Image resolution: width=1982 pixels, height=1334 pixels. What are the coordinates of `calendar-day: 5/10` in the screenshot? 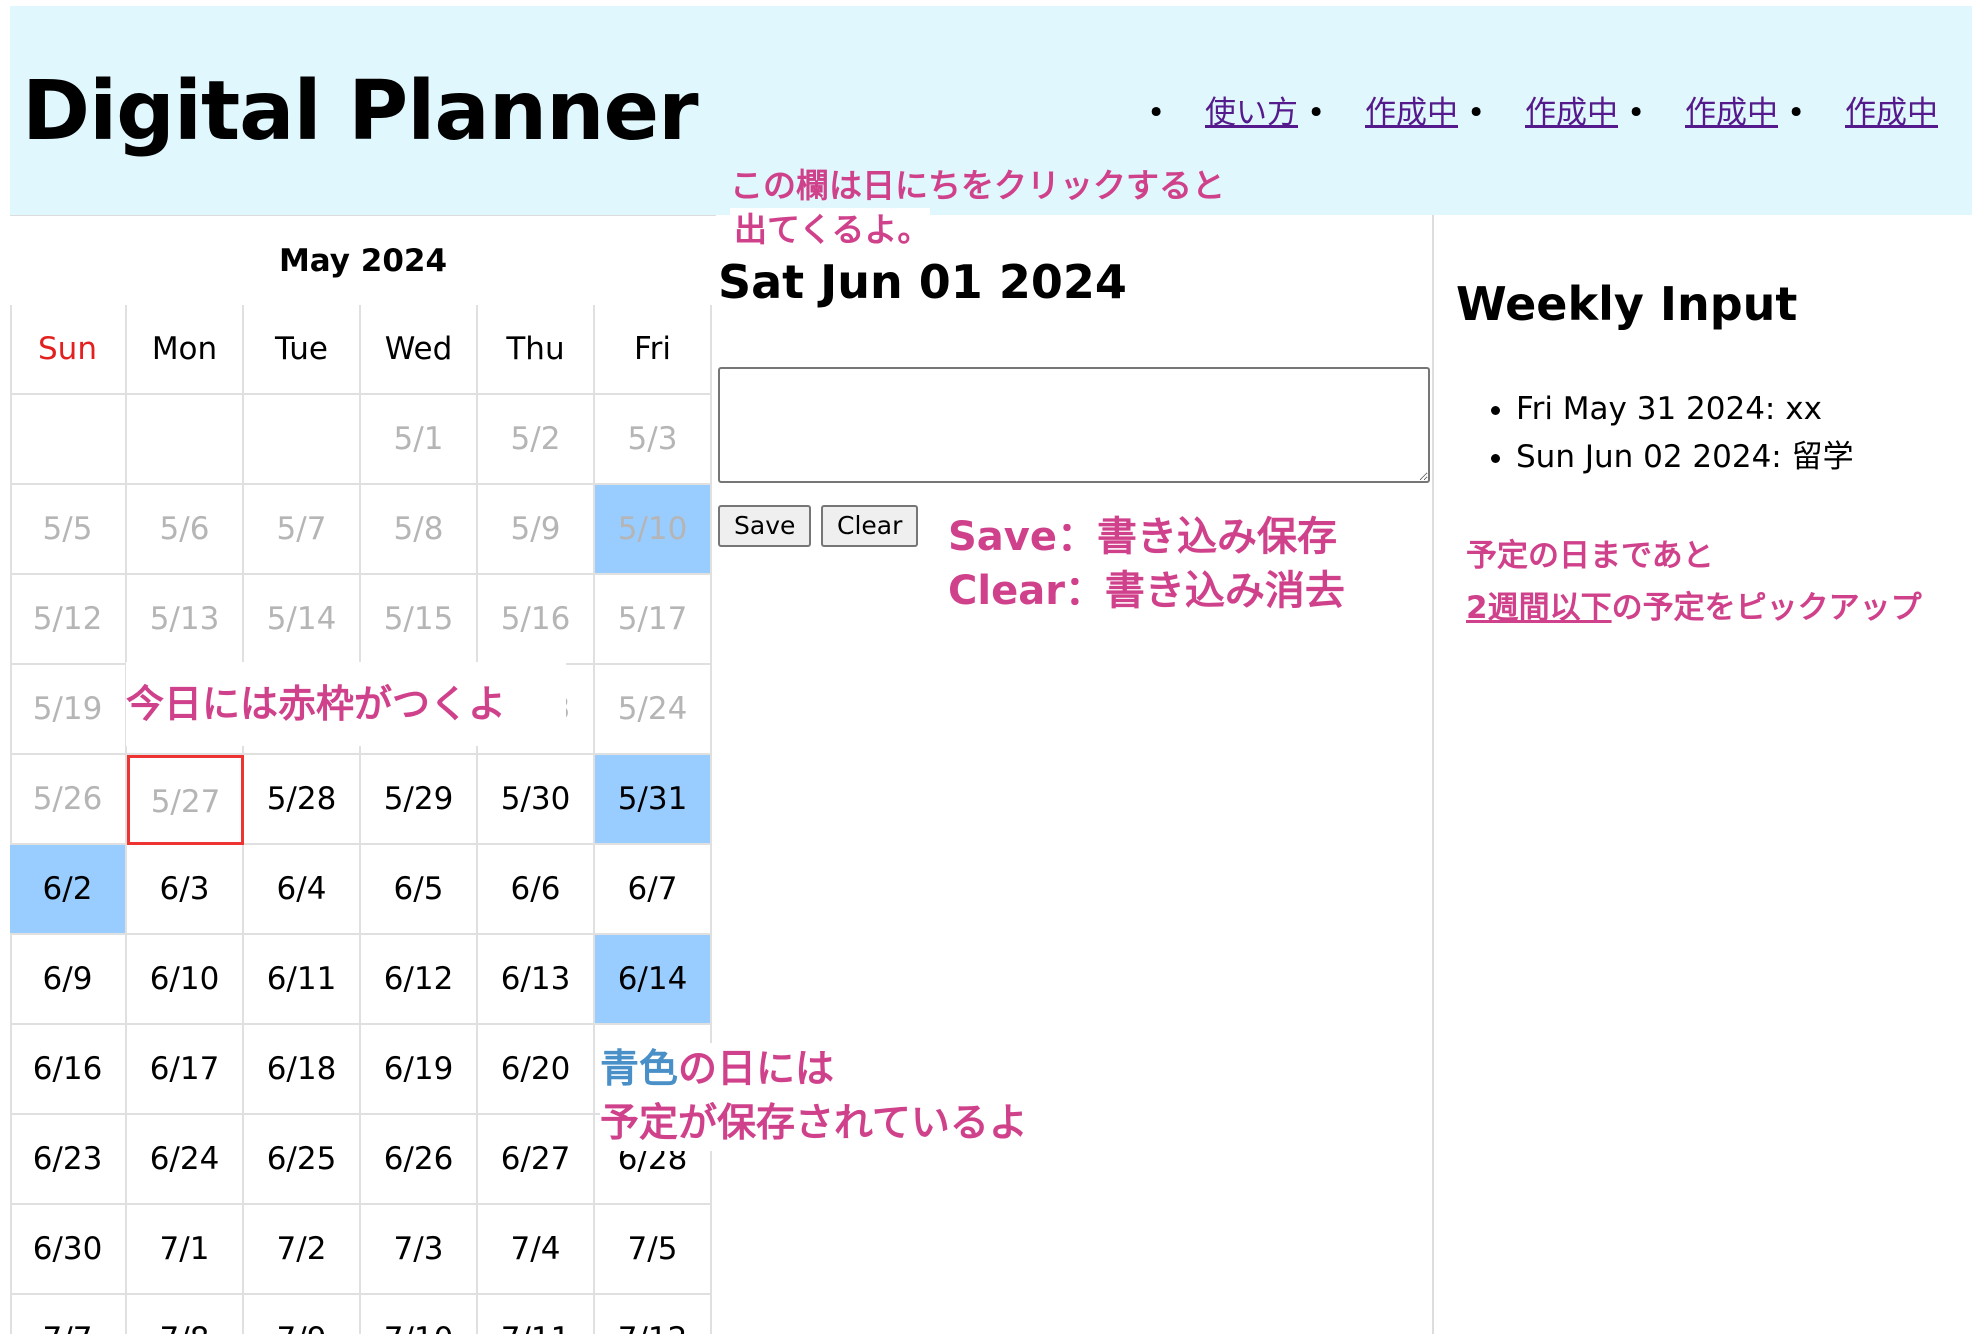 It's located at (653, 530).